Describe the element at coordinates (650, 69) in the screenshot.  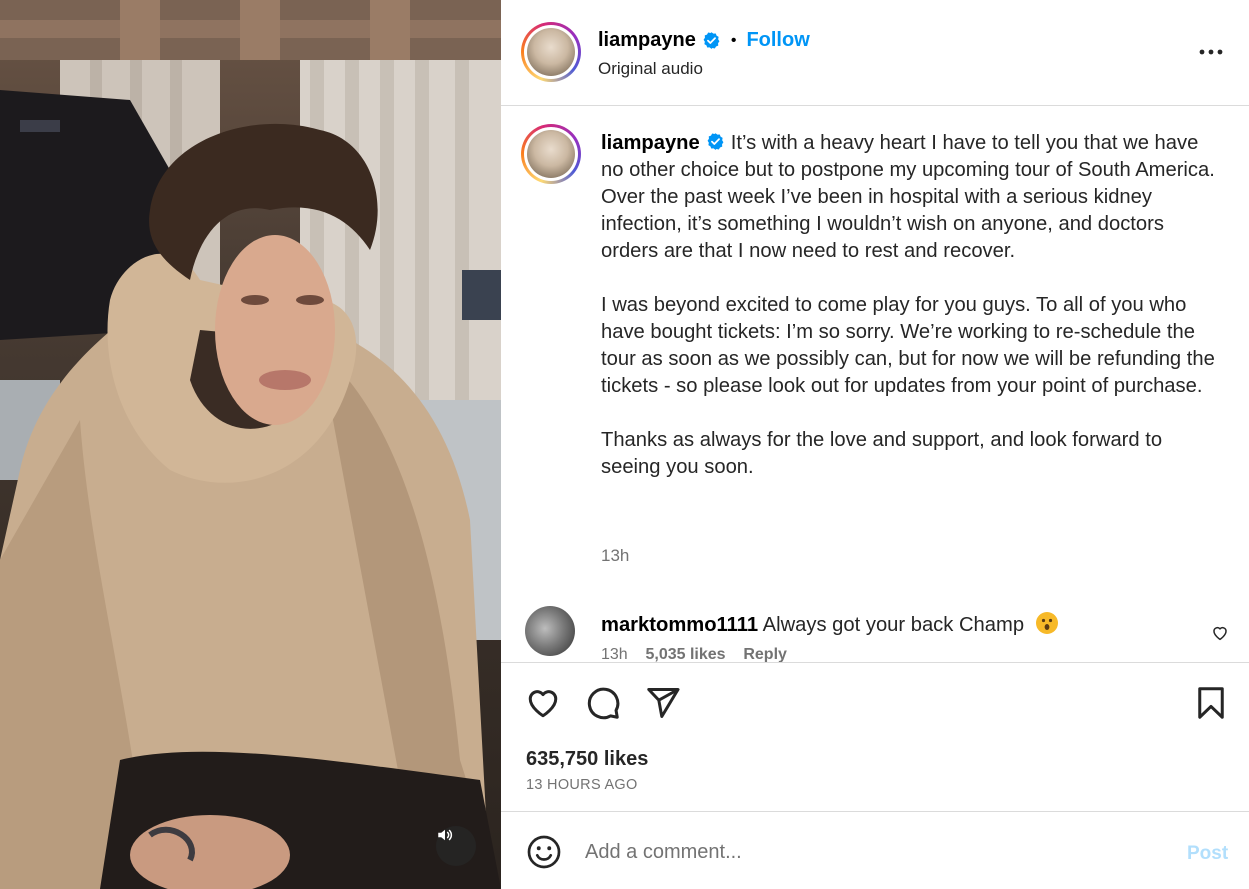
I see `audio-link: Original audio` at that location.